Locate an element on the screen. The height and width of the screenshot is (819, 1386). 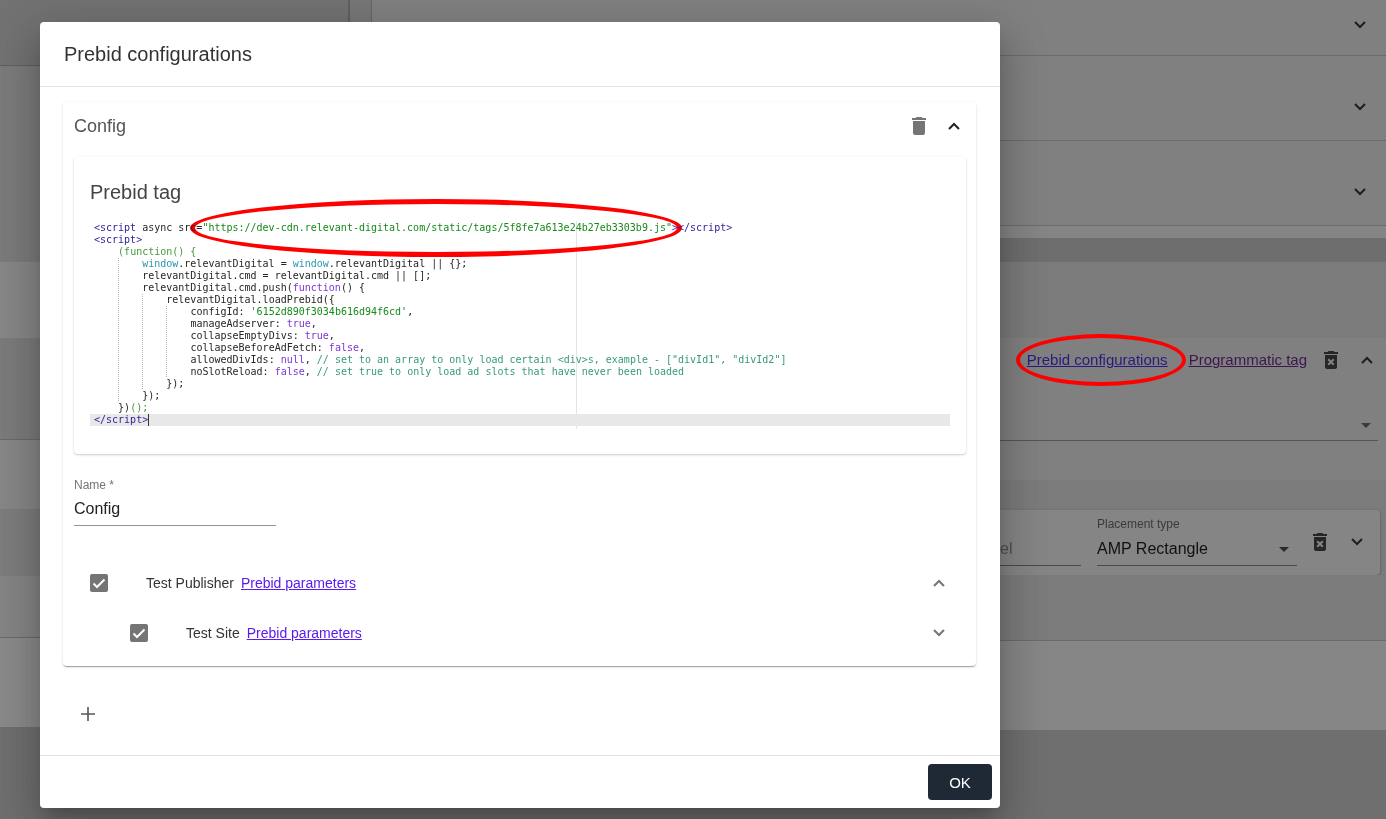
code-line: window.relevantDigital = window.relevantDigital || {}; is located at coordinates (520, 264).